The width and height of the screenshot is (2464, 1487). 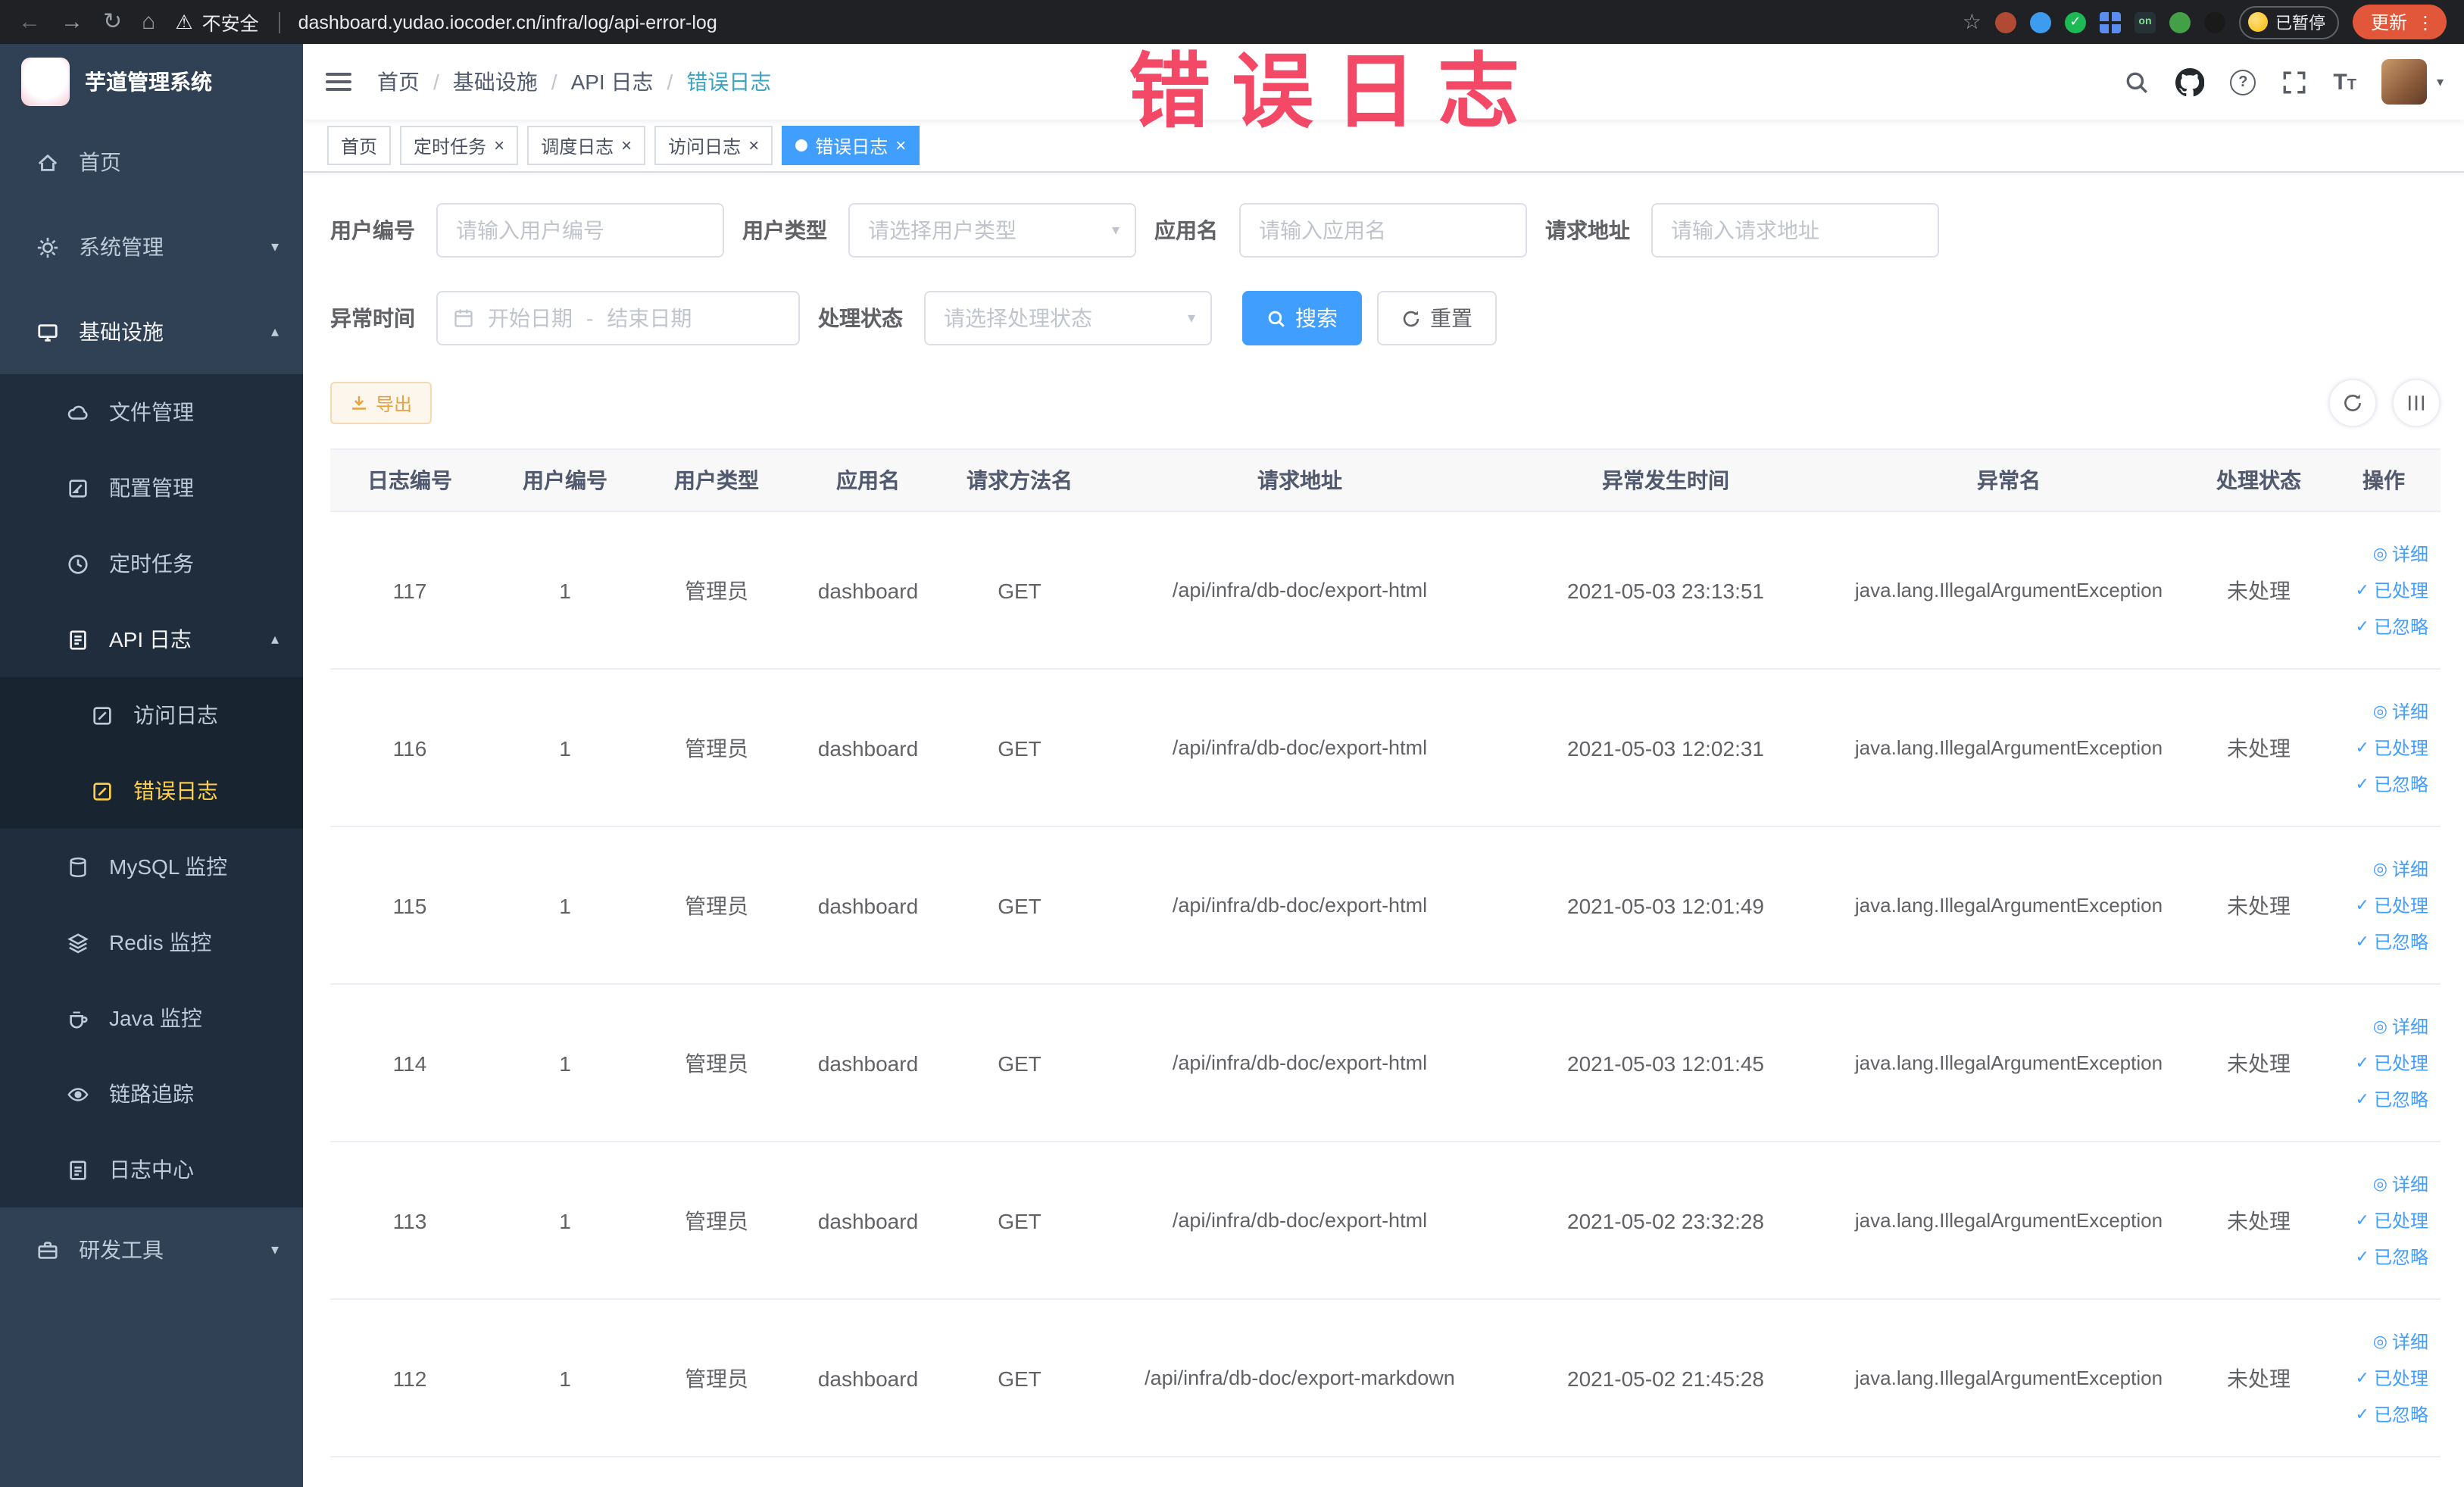 I want to click on sidebar-item-config-manage: 配置管理, so click(x=151, y=488).